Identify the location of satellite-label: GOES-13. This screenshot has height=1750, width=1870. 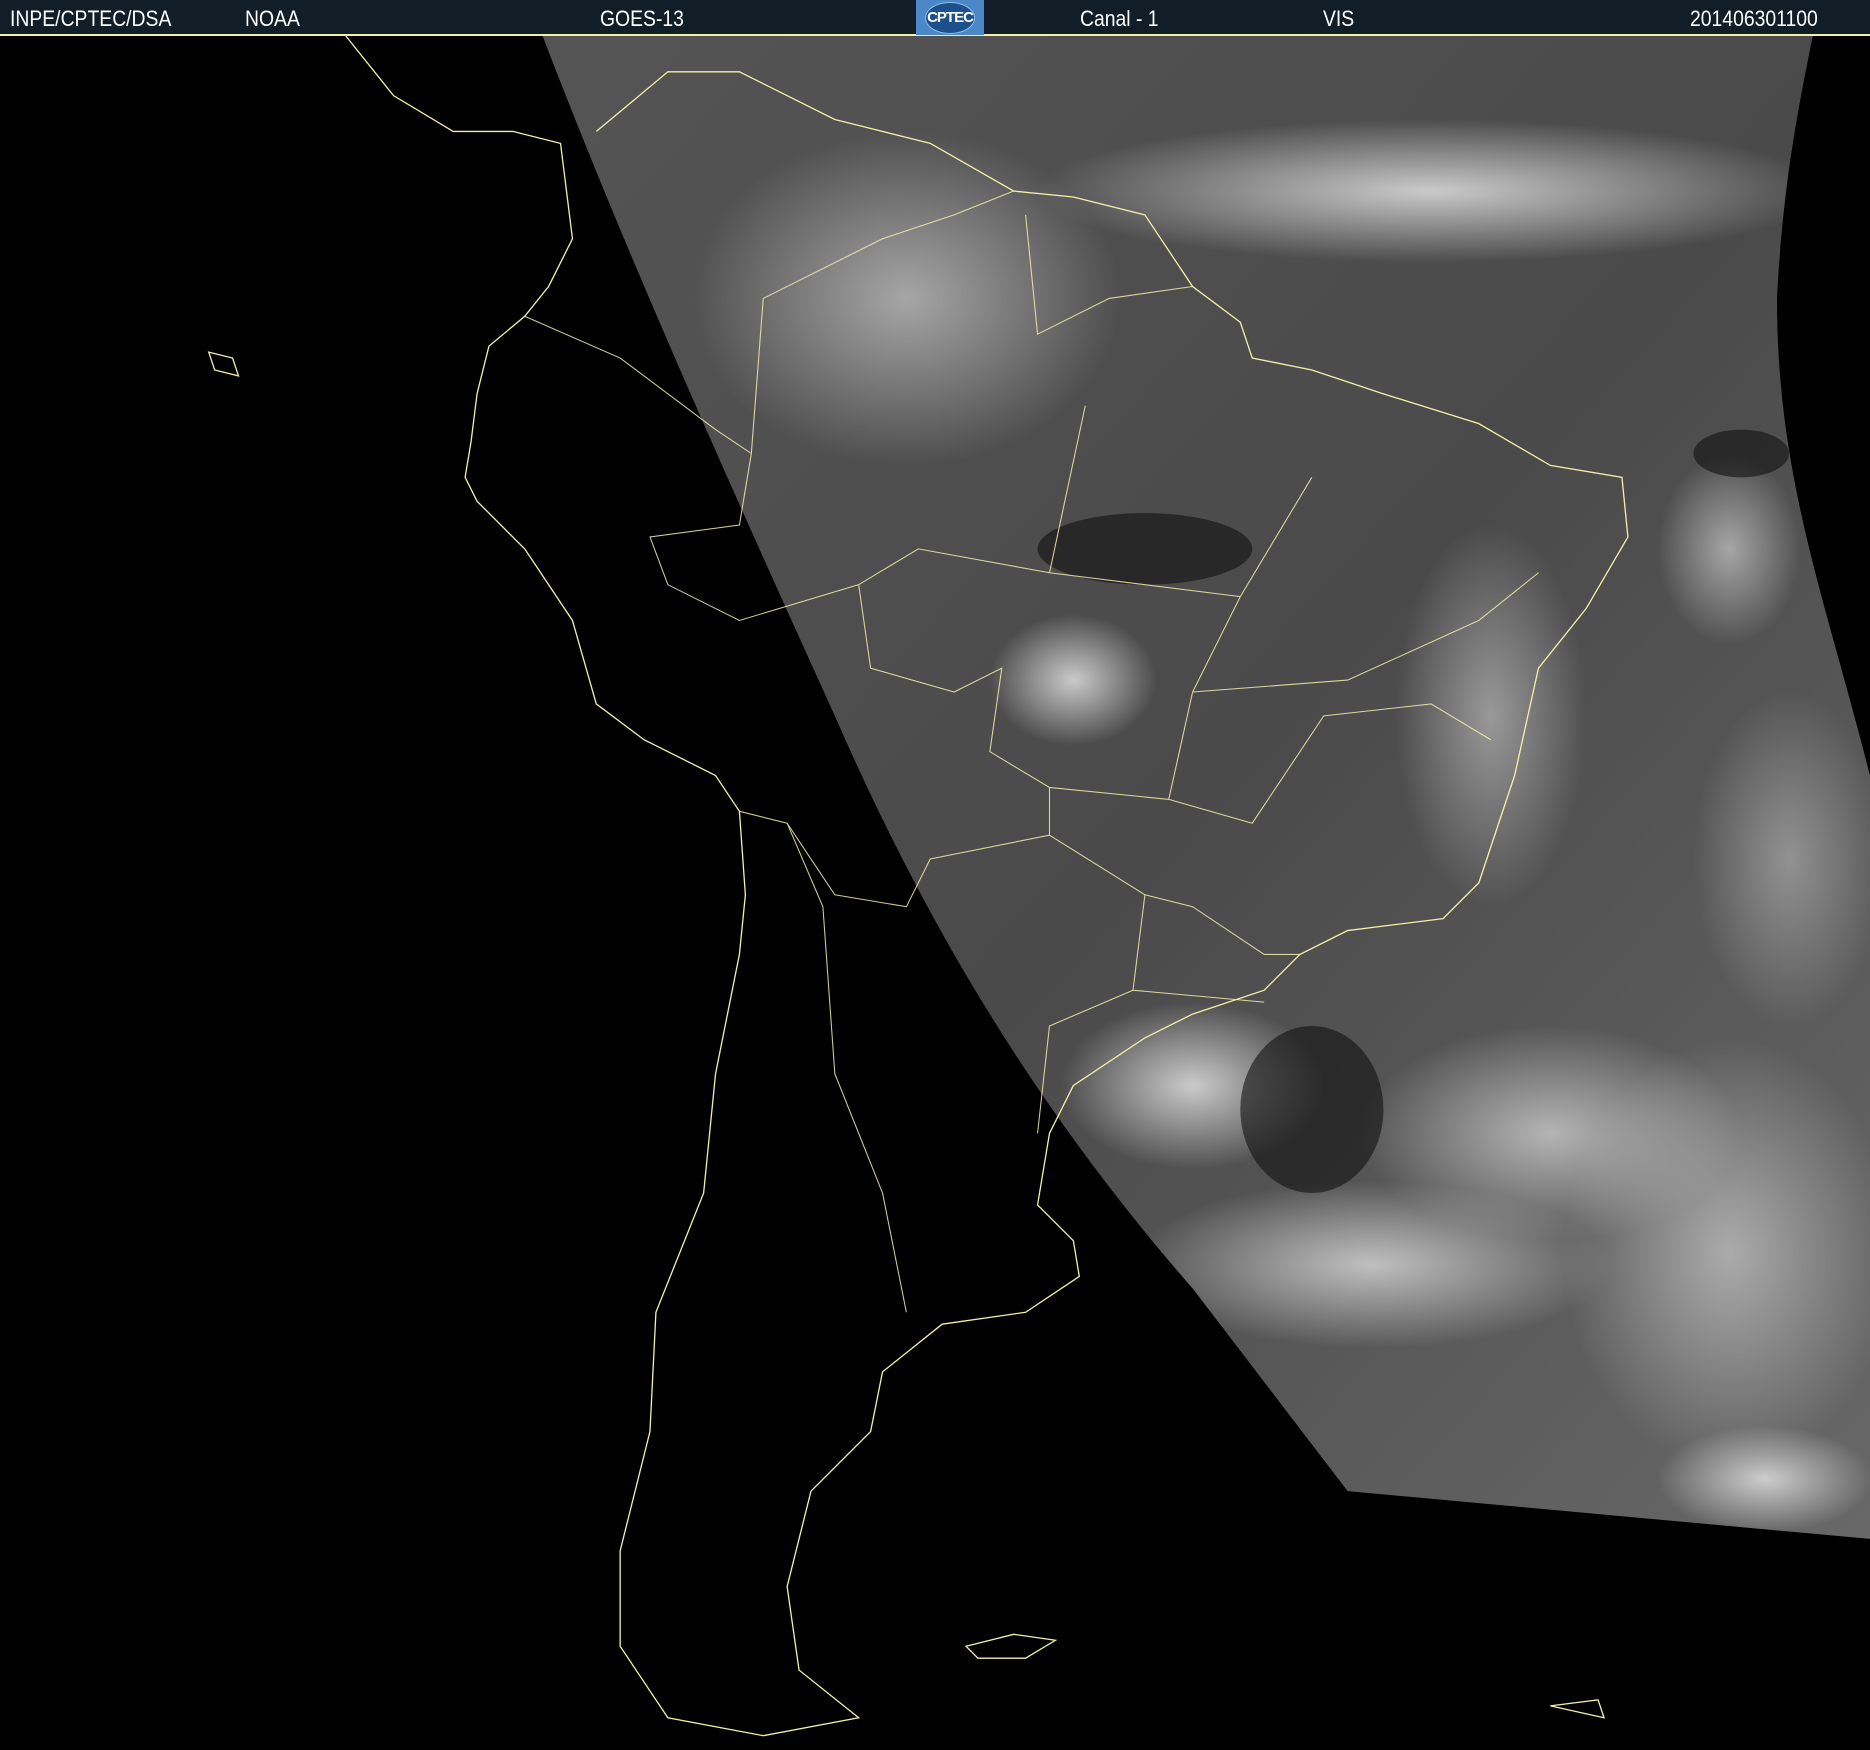
(642, 18).